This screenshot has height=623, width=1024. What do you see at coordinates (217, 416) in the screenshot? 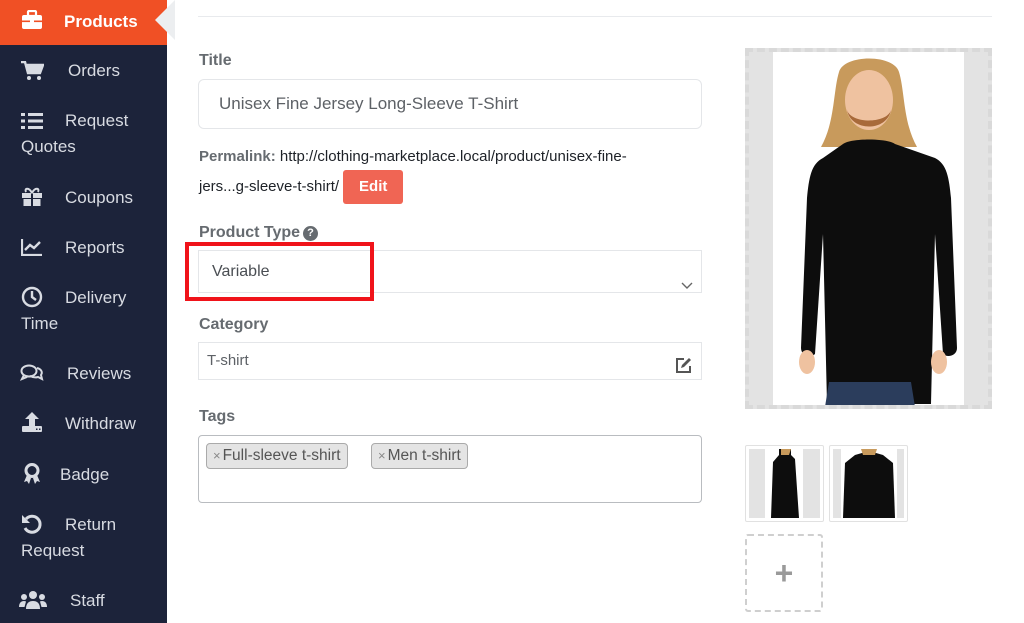
I see `tags-label: Tags` at bounding box center [217, 416].